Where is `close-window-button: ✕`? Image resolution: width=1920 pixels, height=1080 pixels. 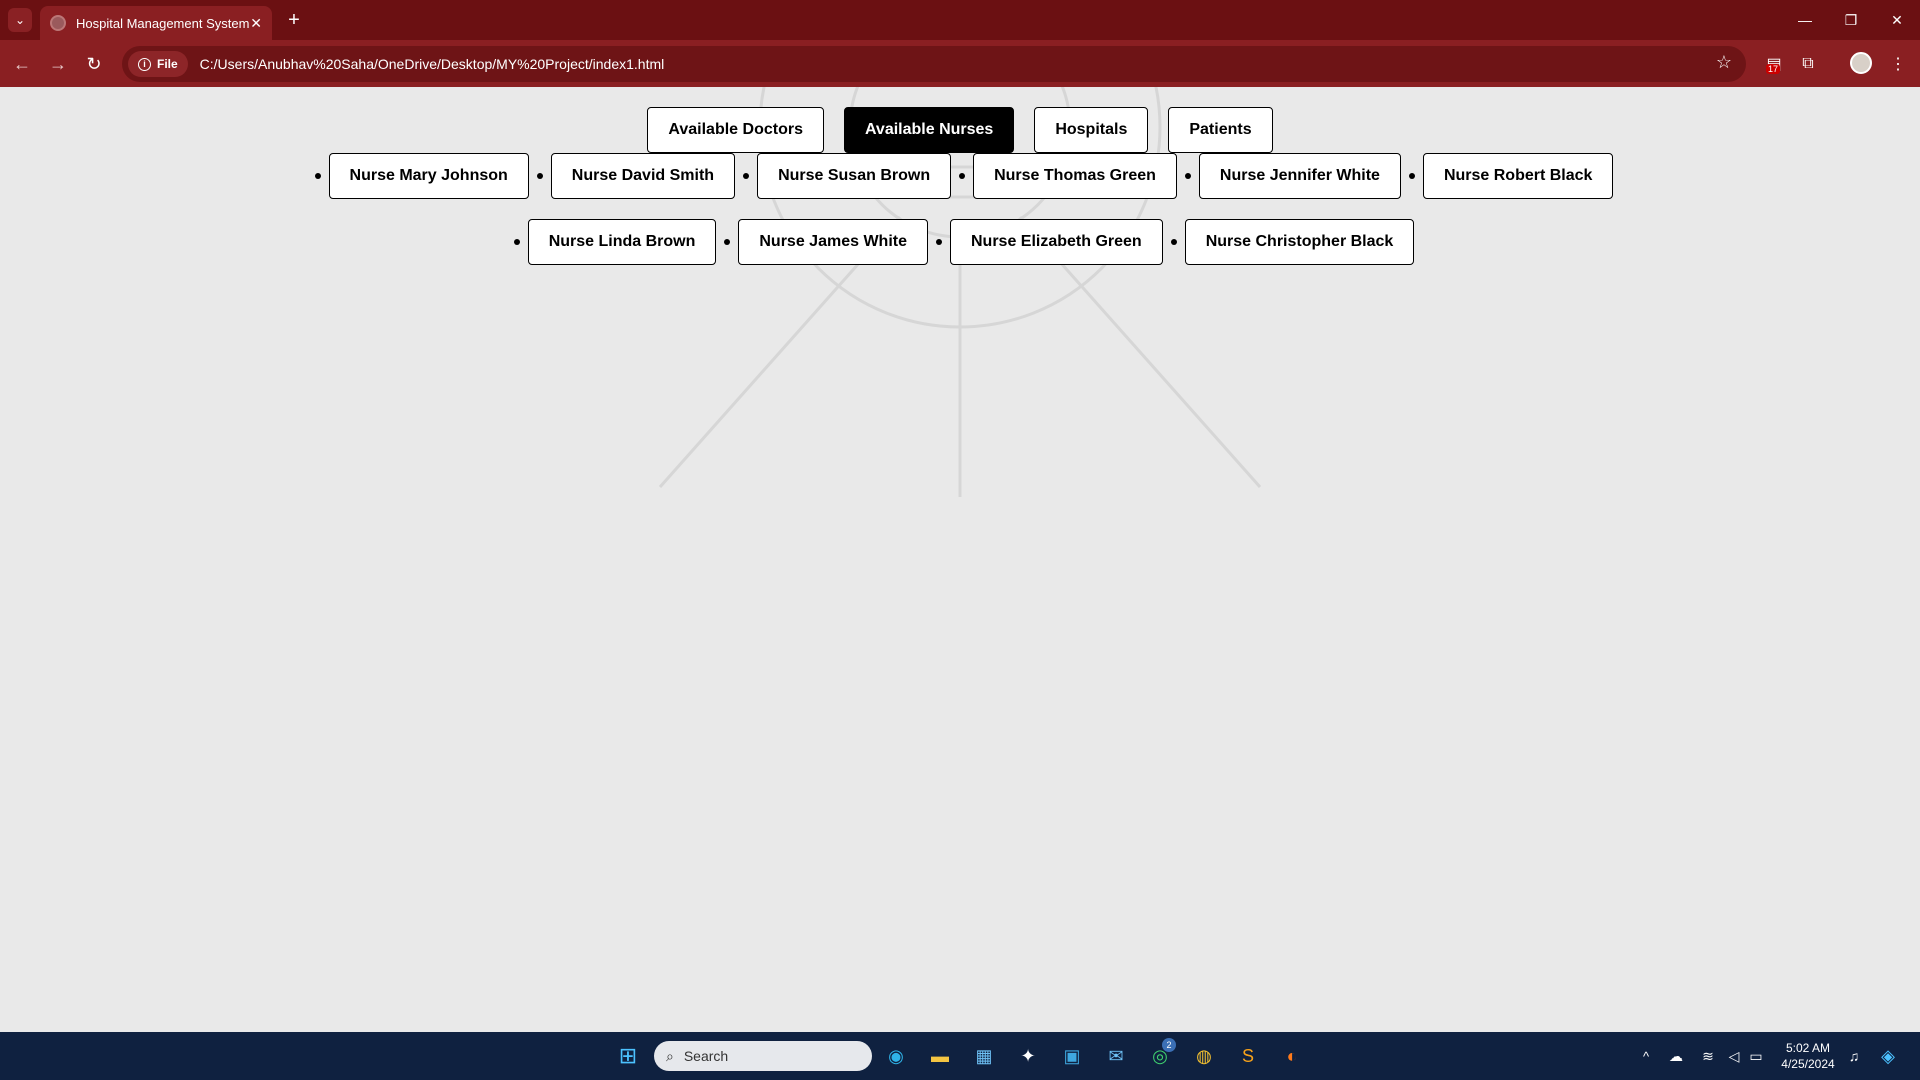 close-window-button: ✕ is located at coordinates (1897, 20).